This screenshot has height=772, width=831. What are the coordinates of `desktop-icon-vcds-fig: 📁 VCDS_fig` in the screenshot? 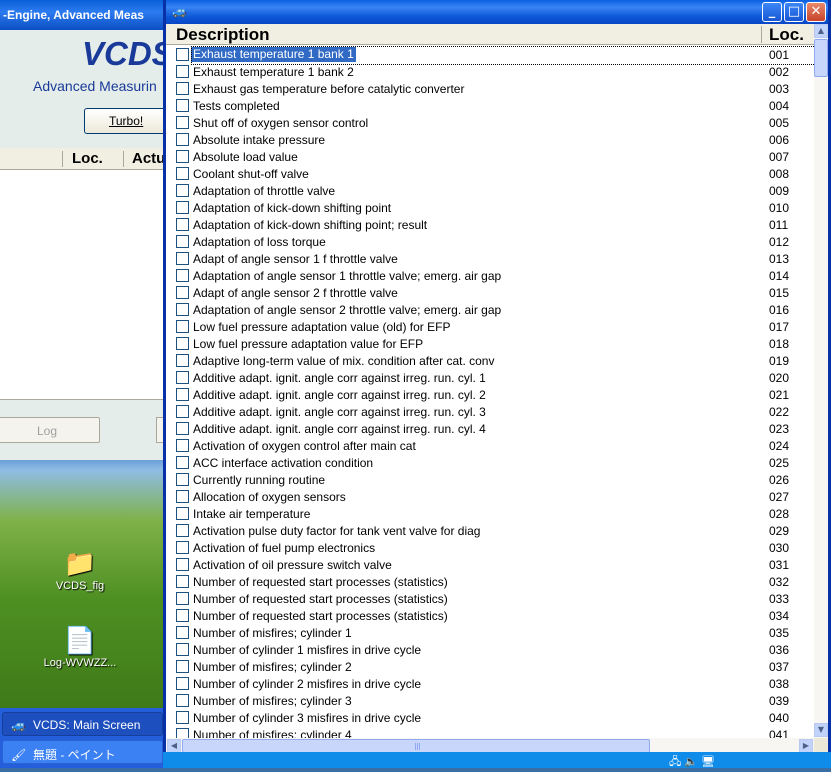 It's located at (80, 570).